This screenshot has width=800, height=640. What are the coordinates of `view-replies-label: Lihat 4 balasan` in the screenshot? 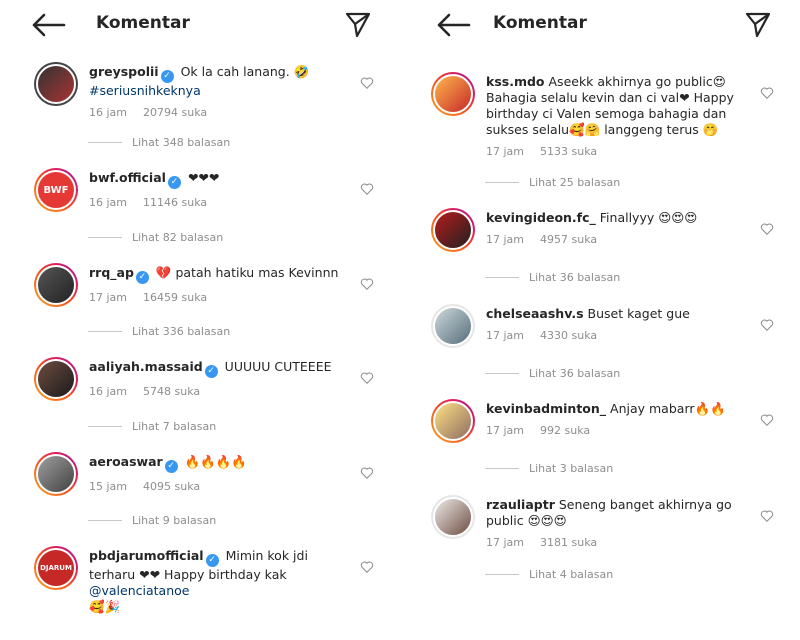 It's located at (571, 574).